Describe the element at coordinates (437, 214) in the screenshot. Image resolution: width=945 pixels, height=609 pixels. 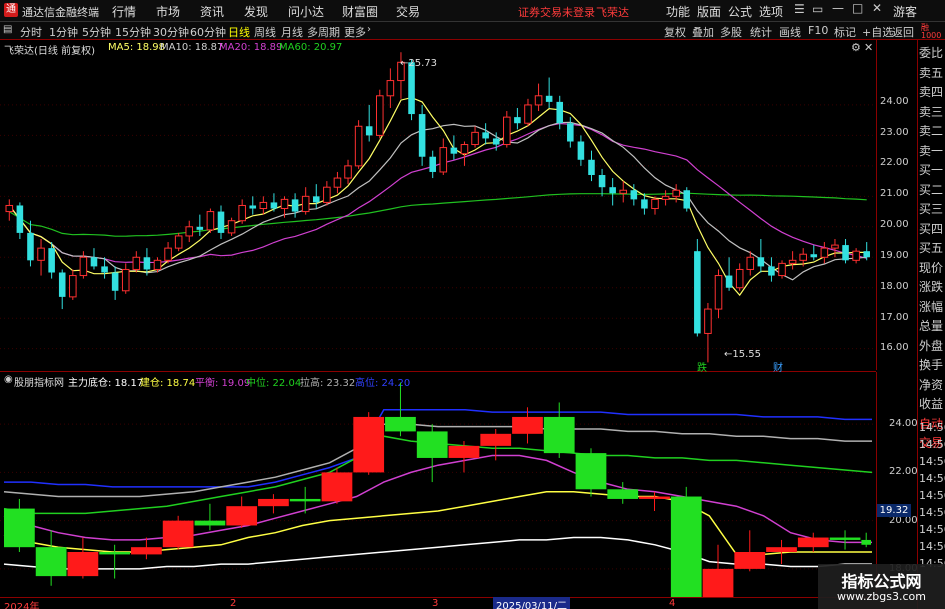
I see `ma60-line` at that location.